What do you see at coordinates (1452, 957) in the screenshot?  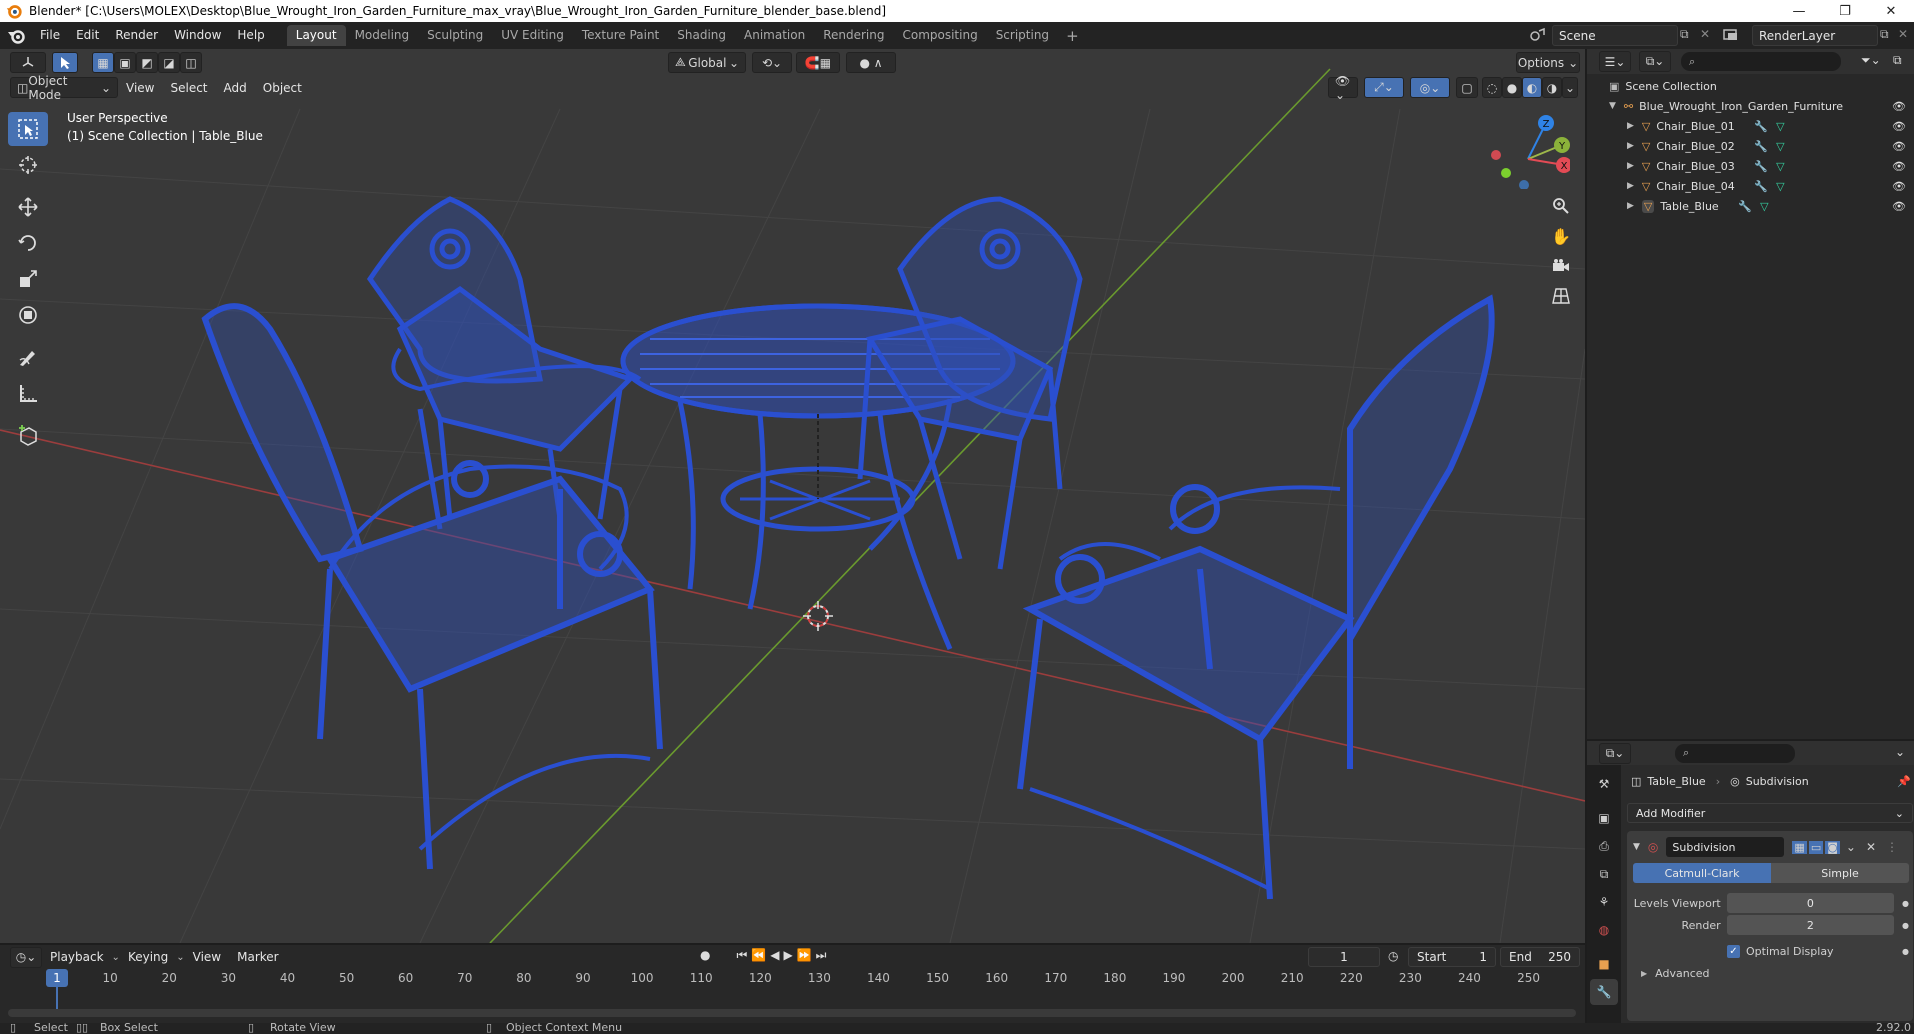 I see `start-frame-field: Start 1` at bounding box center [1452, 957].